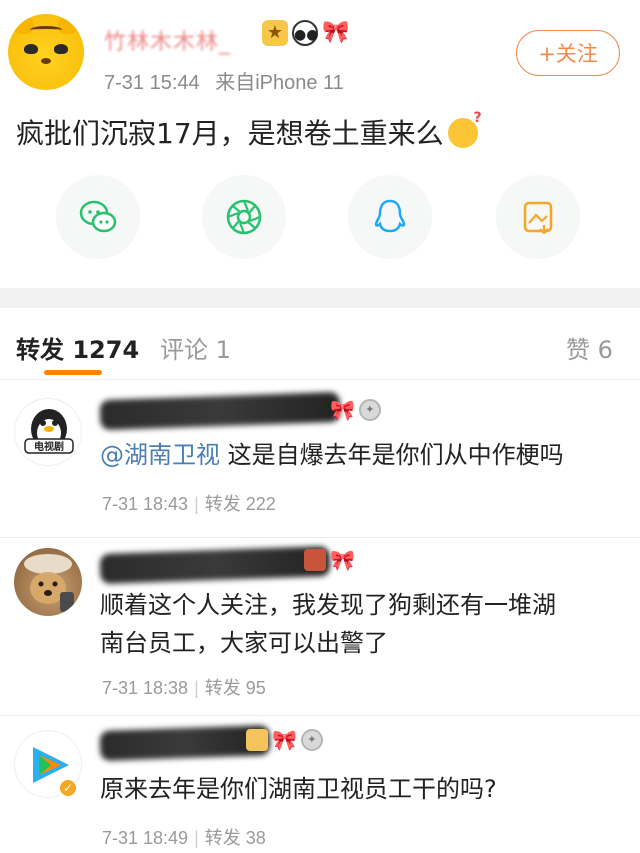  Describe the element at coordinates (49, 446) in the screenshot. I see `svg-text: 电视剧` at that location.